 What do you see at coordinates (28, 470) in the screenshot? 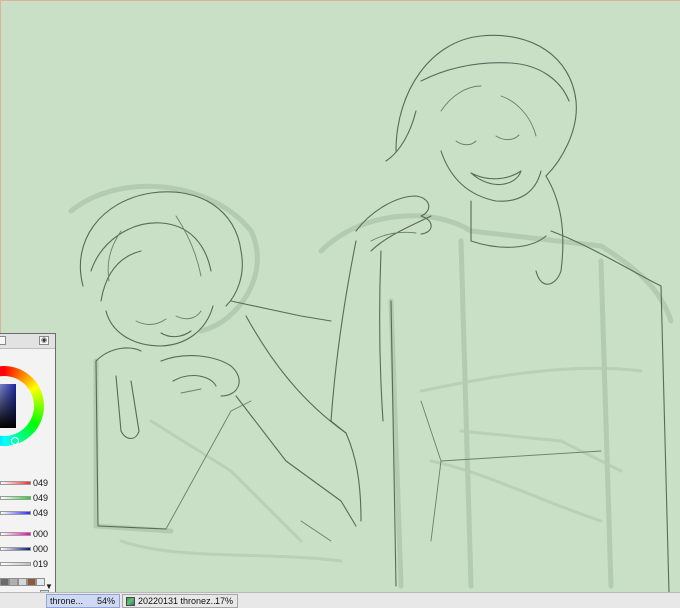
I see `color-panel: ◉ 049 049 049 000 000 019 ▼` at bounding box center [28, 470].